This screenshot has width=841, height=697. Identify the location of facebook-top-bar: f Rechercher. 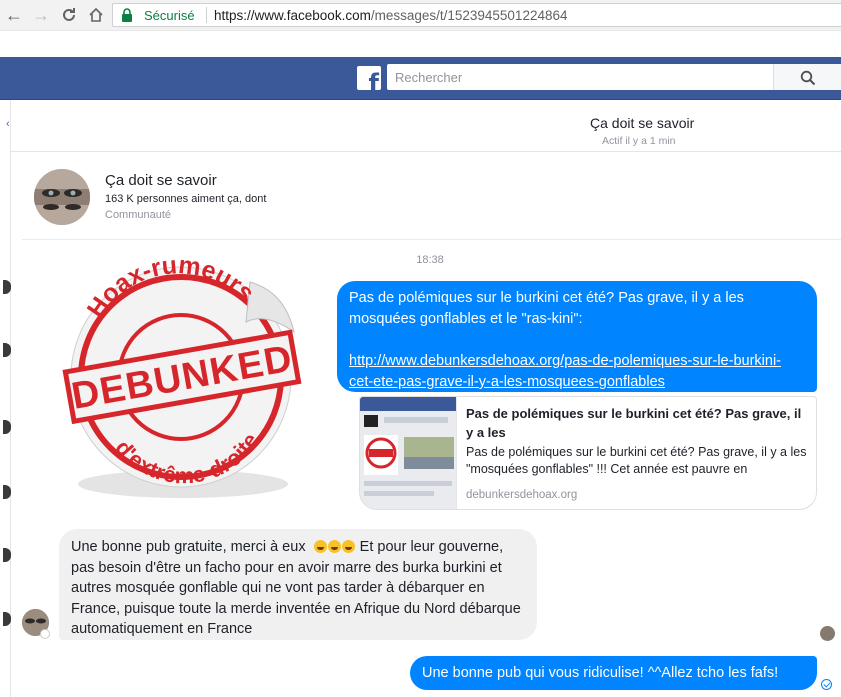
(420, 78).